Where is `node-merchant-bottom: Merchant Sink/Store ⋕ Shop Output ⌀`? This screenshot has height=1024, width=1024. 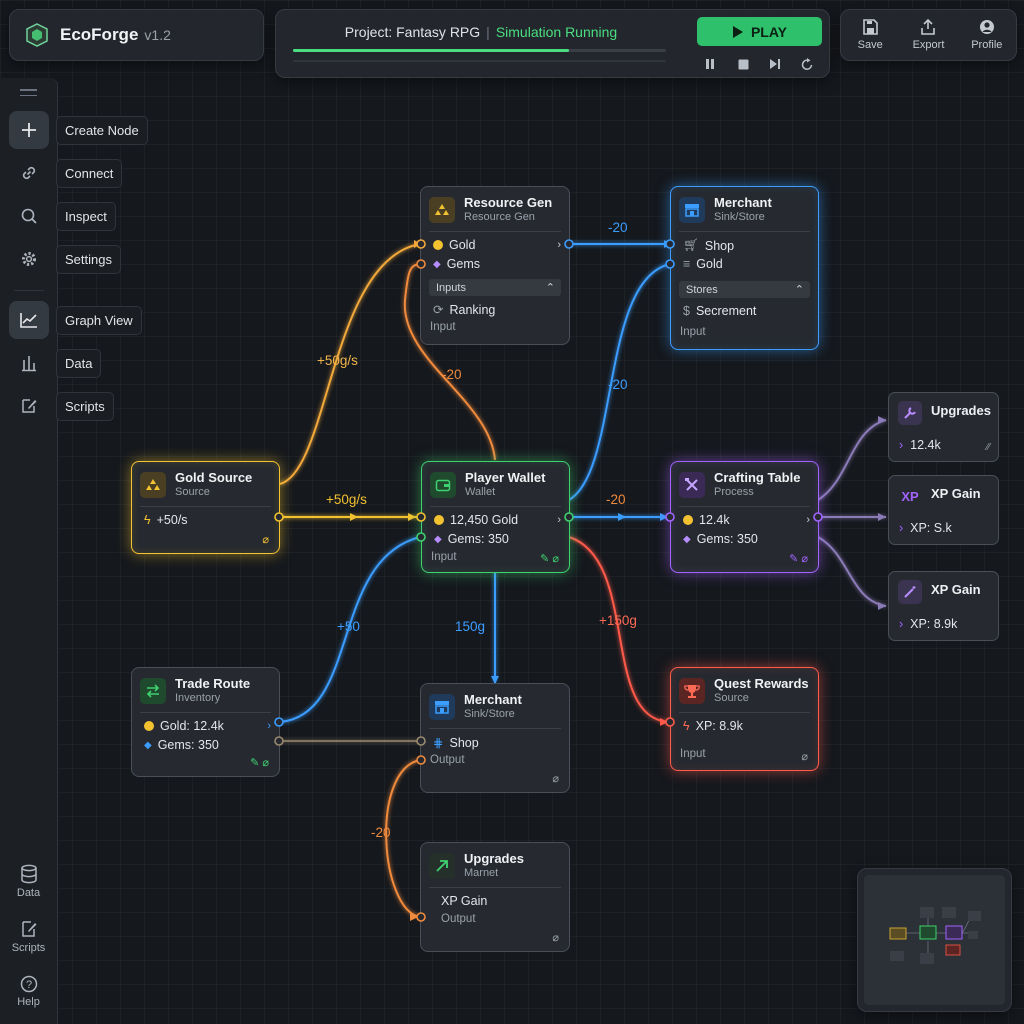
node-merchant-bottom: Merchant Sink/Store ⋕ Shop Output ⌀ is located at coordinates (495, 738).